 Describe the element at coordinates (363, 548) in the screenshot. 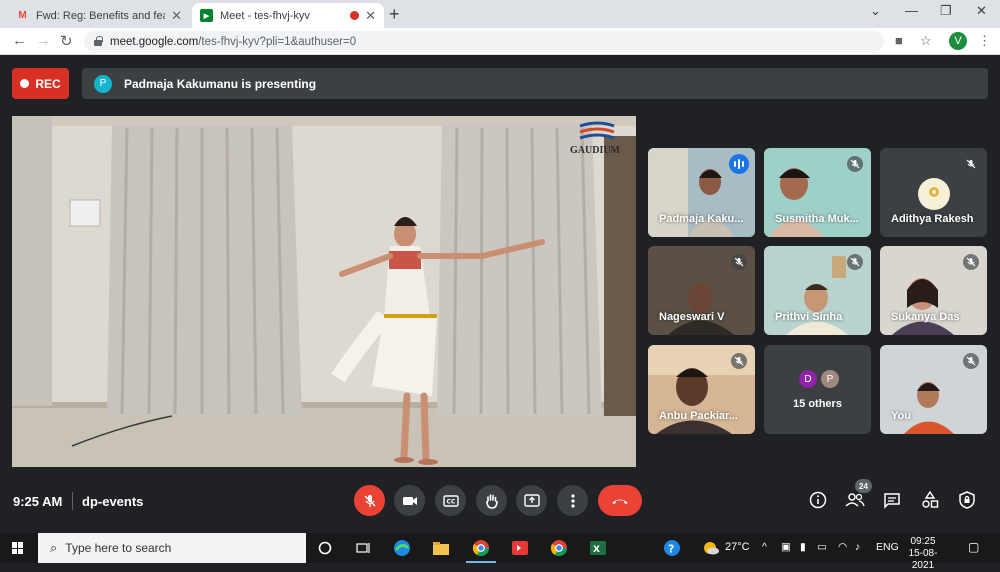

I see `task-view-icon` at that location.